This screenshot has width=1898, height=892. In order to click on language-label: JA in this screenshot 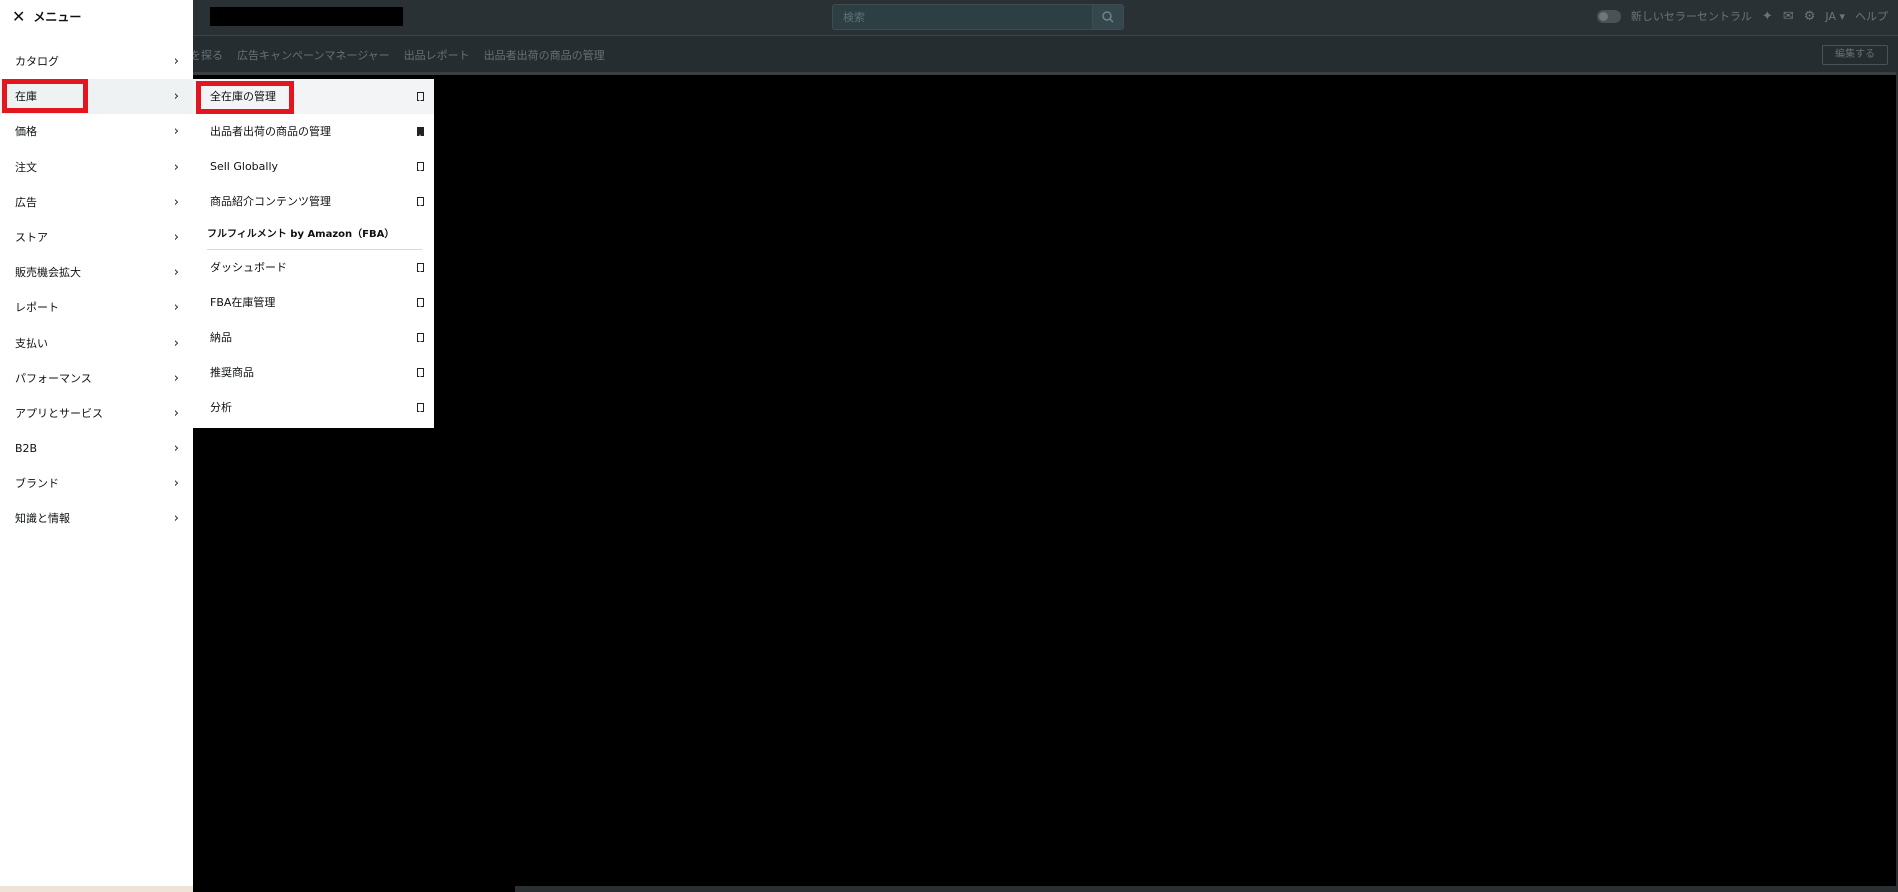, I will do `click(1830, 16)`.